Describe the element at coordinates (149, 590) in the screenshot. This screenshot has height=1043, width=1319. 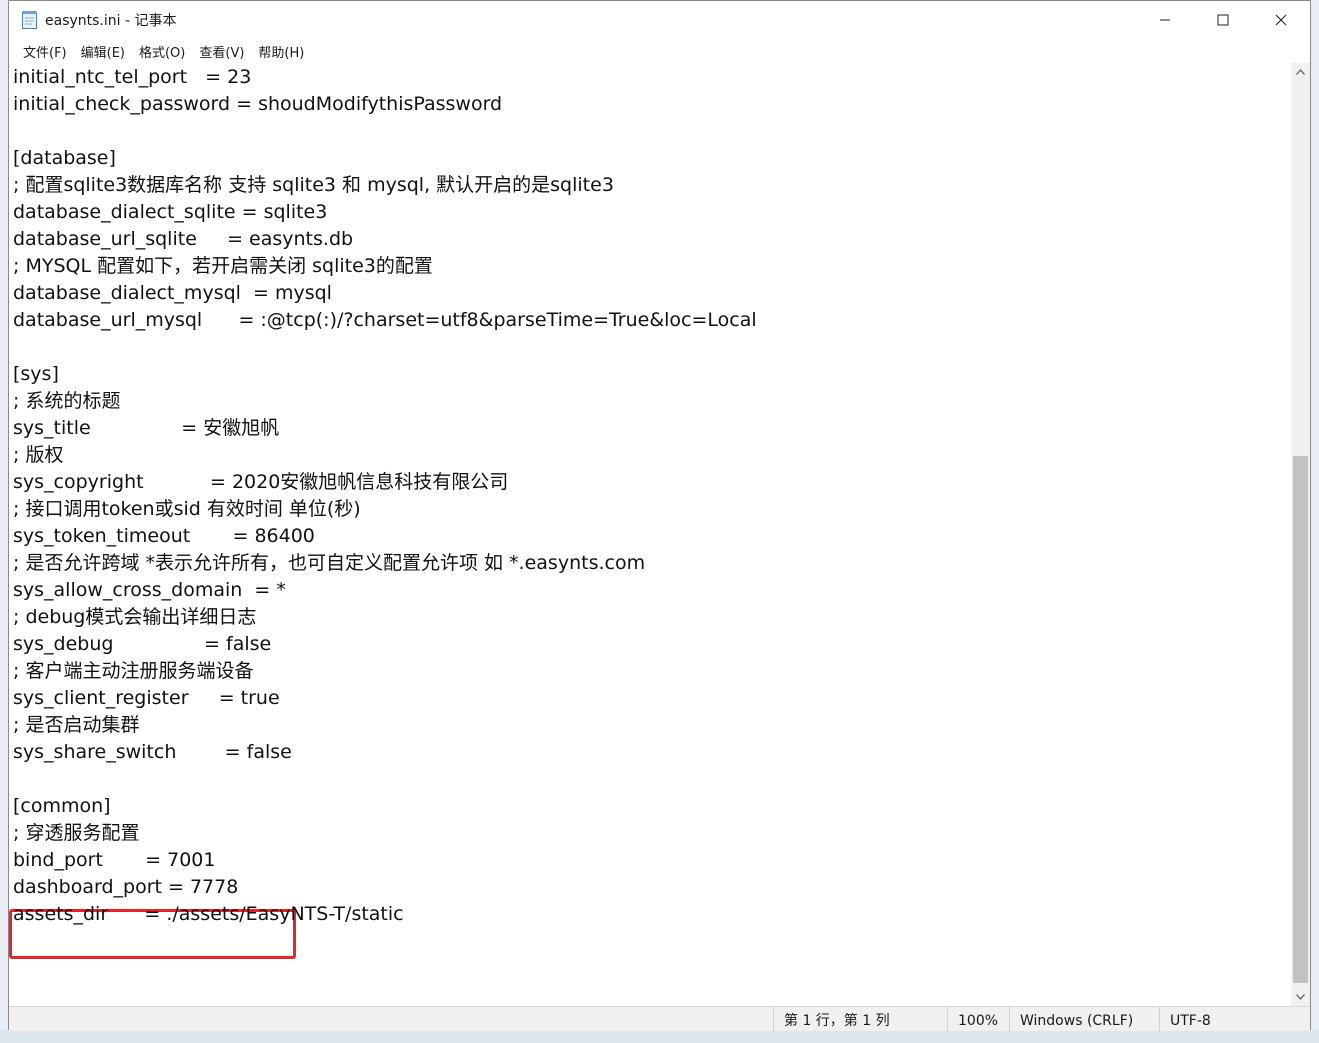
I see `text-line: sys_allow_cross_domain = *` at that location.